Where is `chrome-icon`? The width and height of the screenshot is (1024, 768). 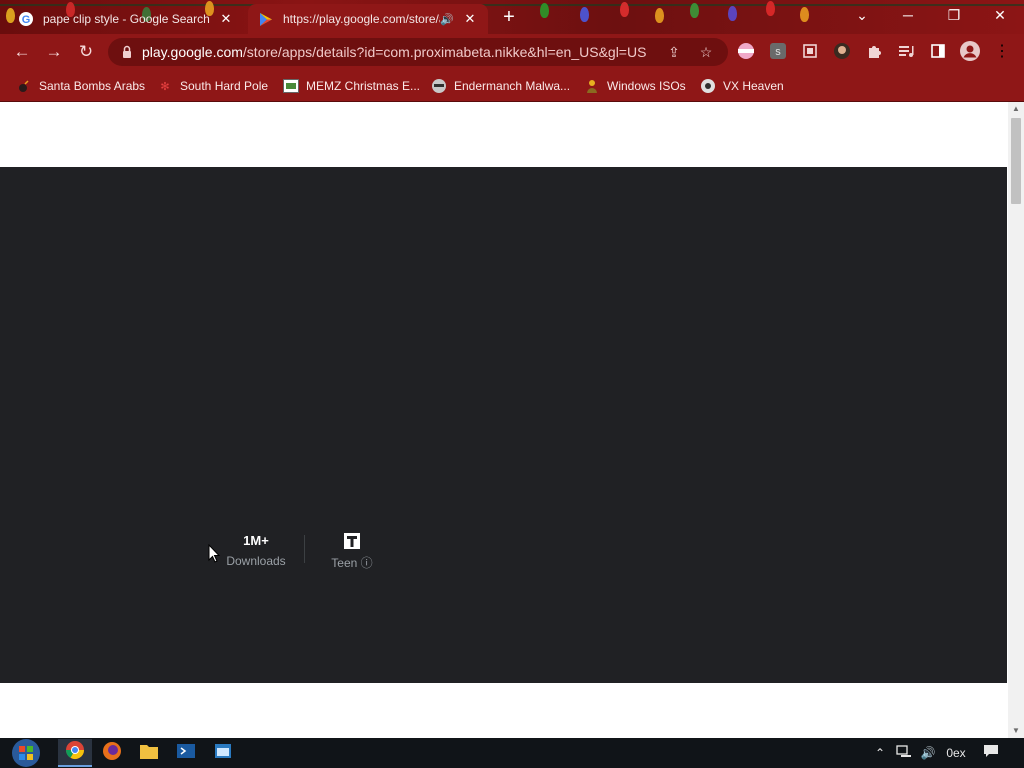 chrome-icon is located at coordinates (75, 752).